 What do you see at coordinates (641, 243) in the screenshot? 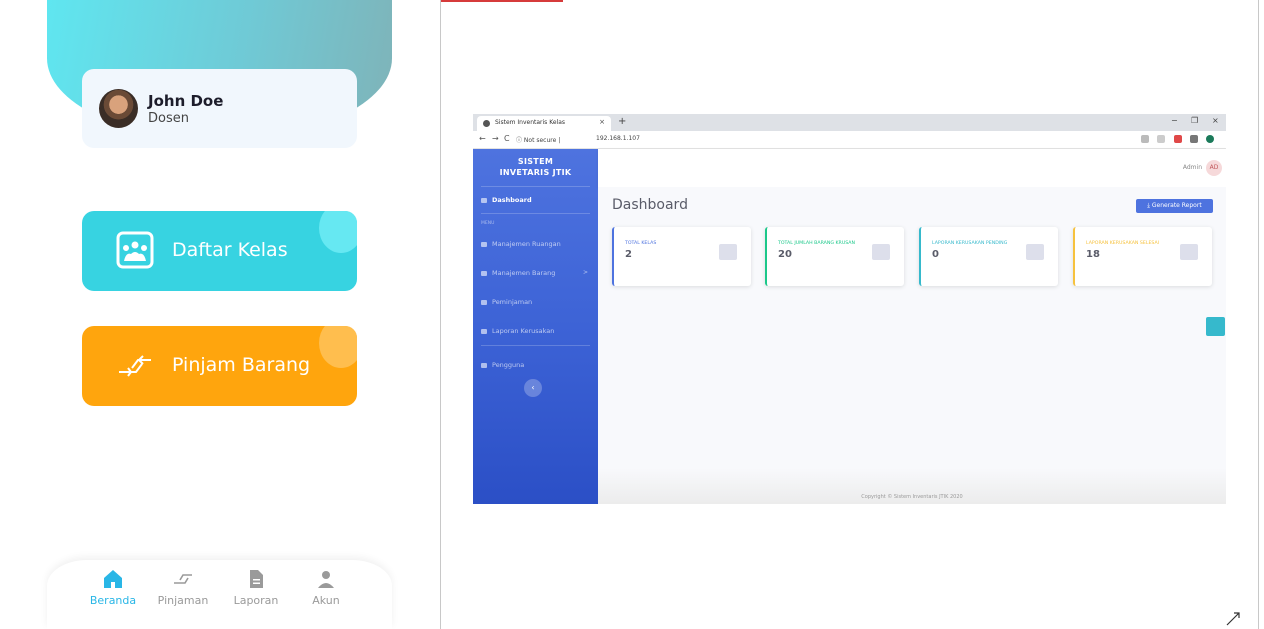
I see `stat-label: TOTAL KELAS` at bounding box center [641, 243].